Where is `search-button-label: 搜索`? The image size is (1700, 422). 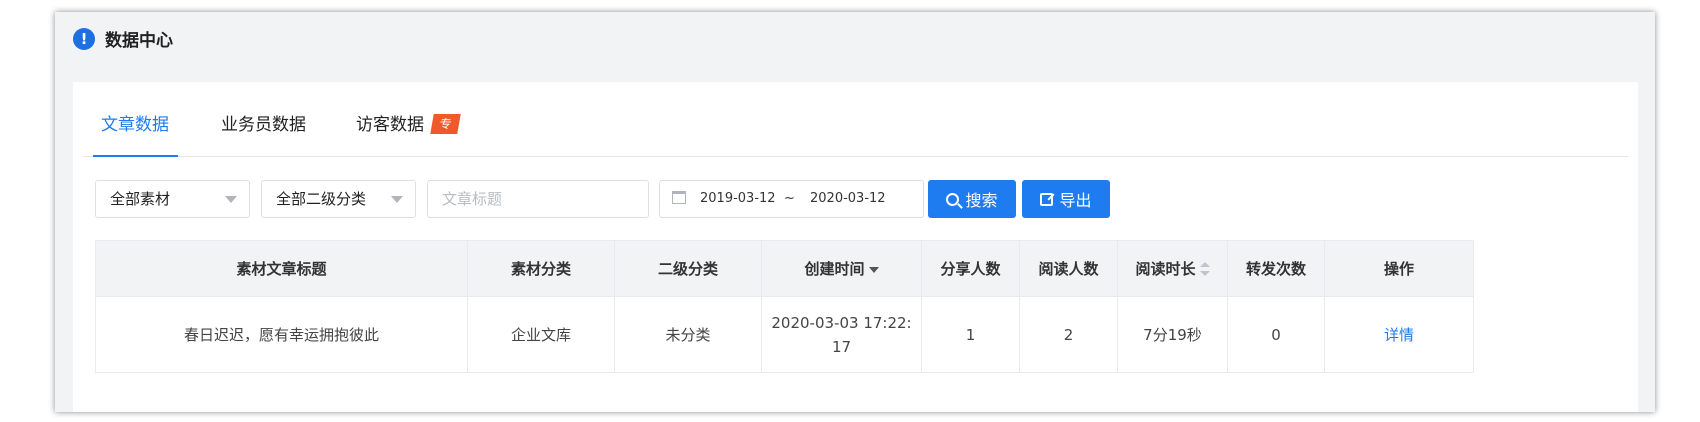
search-button-label: 搜索 is located at coordinates (981, 200).